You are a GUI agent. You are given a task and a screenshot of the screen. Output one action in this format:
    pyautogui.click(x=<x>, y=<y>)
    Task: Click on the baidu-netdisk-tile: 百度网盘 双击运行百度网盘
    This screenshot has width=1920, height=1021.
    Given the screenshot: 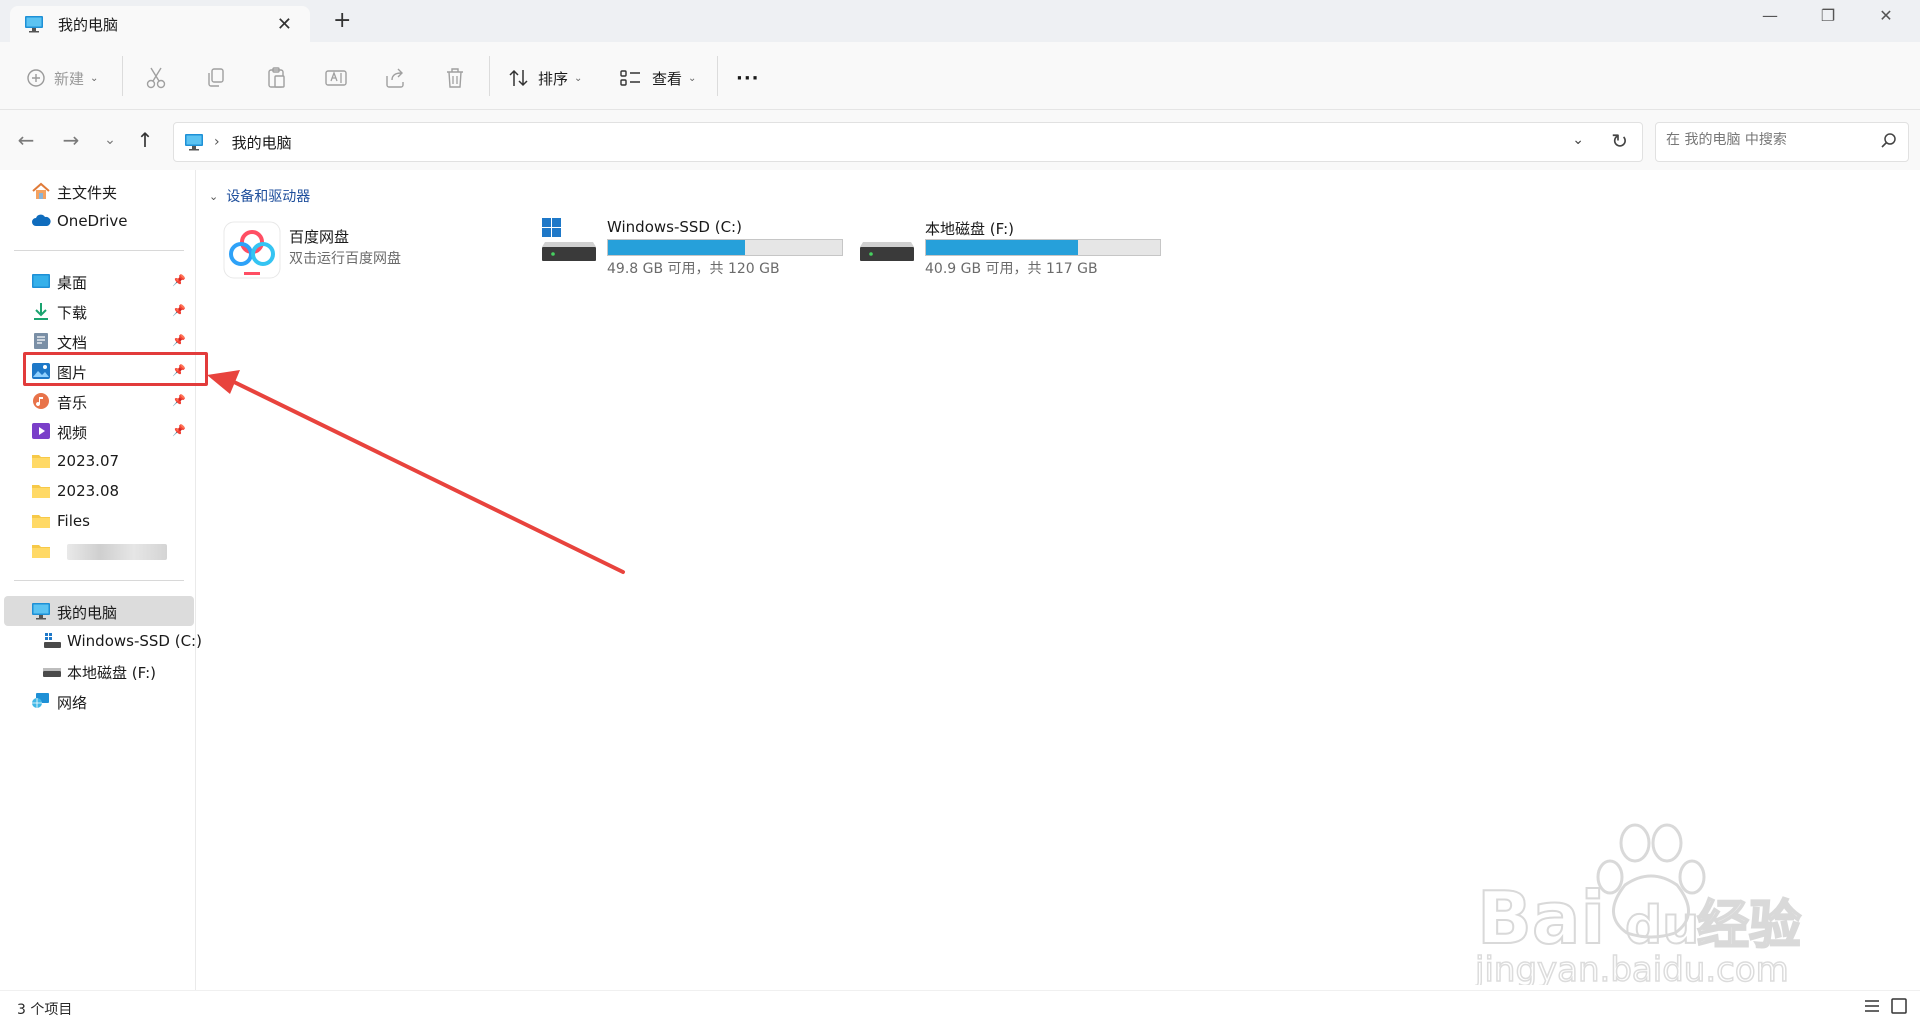 What is the action you would take?
    pyautogui.click(x=372, y=253)
    